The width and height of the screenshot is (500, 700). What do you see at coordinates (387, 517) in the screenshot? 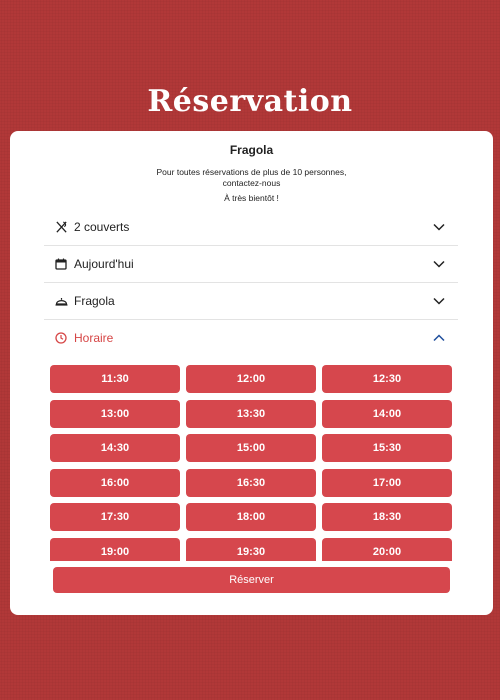
I see `time-slot-button: 18:30` at bounding box center [387, 517].